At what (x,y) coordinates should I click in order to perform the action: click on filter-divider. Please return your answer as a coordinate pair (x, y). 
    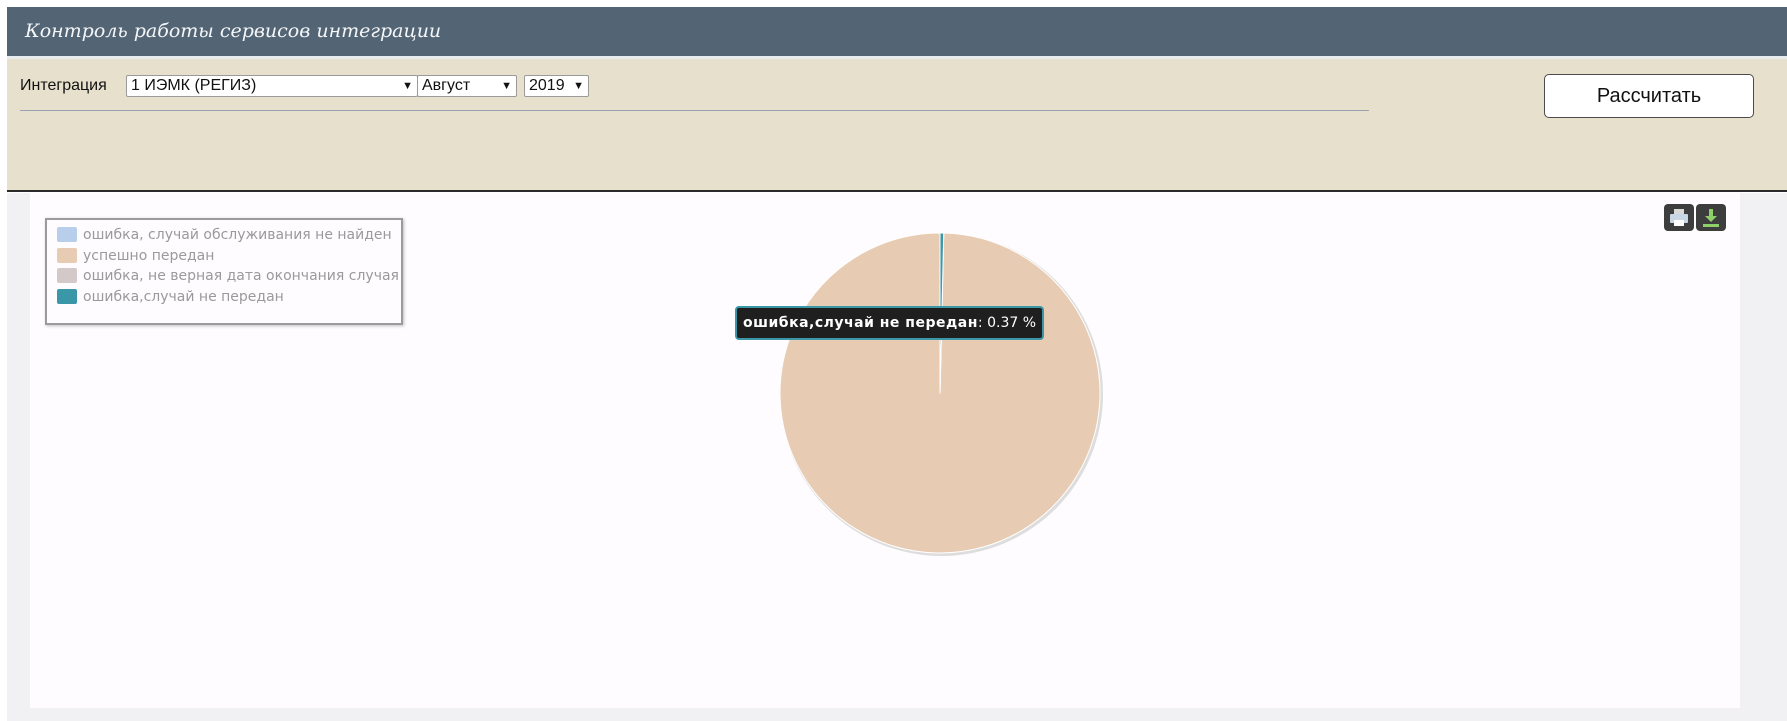
    Looking at the image, I should click on (694, 110).